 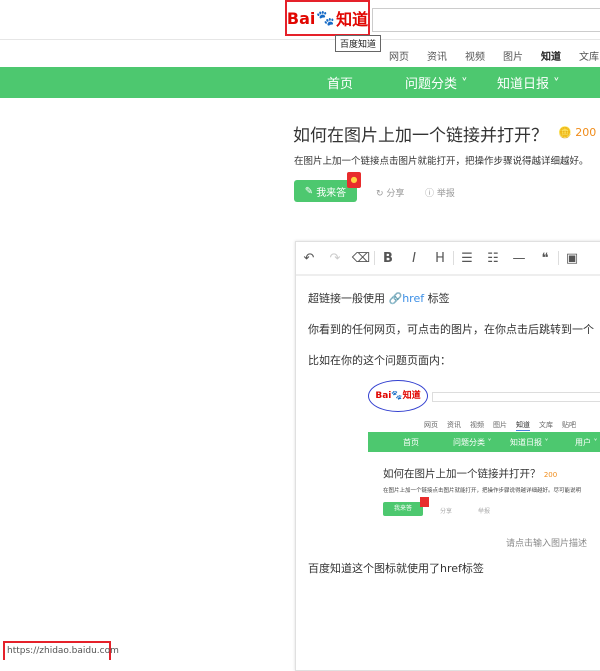 I want to click on baidu-zhidao-logo: Bai 🐾 知道, so click(x=327, y=18).